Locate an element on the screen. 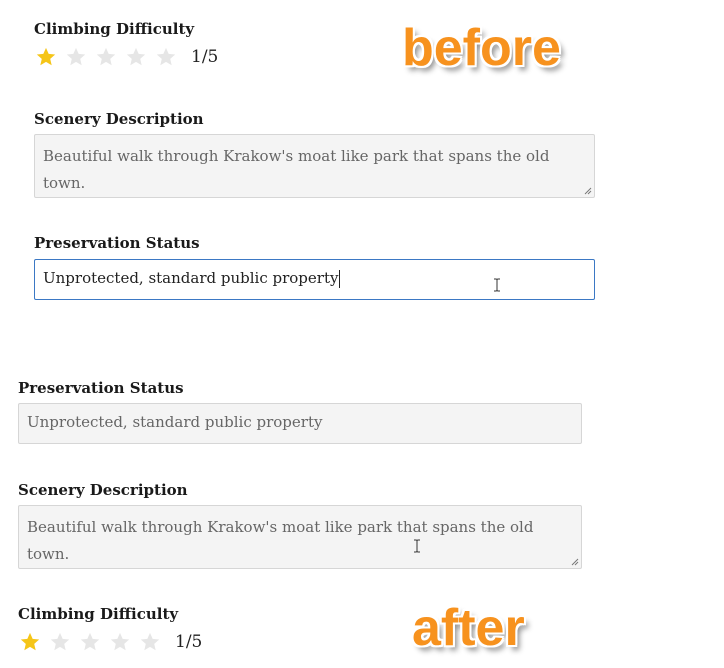 The height and width of the screenshot is (668, 724). after-preservation-status-label: Preservation Status is located at coordinates (101, 388).